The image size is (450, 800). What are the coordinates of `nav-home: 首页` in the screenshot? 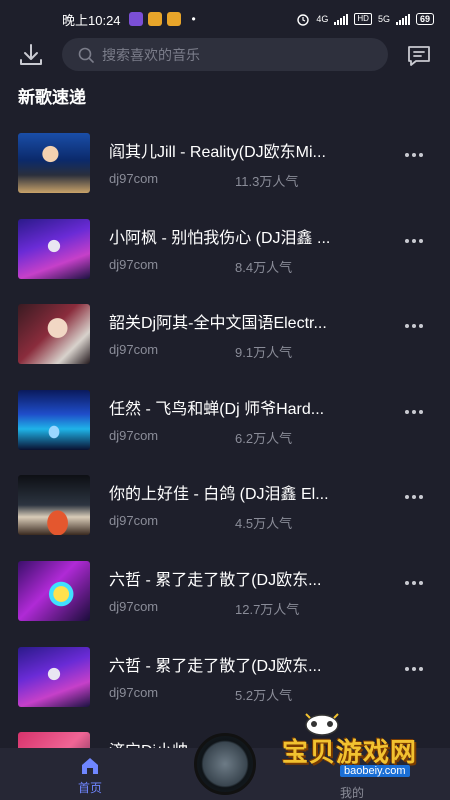 It's located at (90, 776).